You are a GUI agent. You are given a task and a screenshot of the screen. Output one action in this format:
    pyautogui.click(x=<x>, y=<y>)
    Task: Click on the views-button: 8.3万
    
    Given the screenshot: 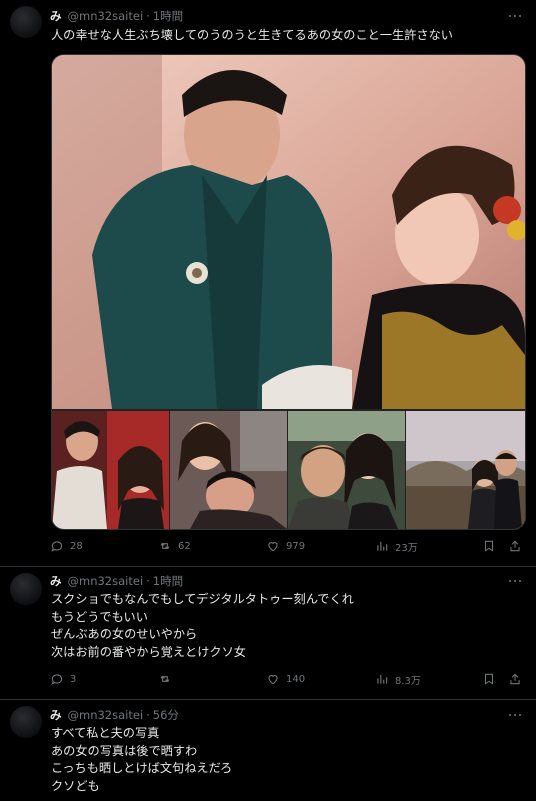 What is the action you would take?
    pyautogui.click(x=398, y=679)
    